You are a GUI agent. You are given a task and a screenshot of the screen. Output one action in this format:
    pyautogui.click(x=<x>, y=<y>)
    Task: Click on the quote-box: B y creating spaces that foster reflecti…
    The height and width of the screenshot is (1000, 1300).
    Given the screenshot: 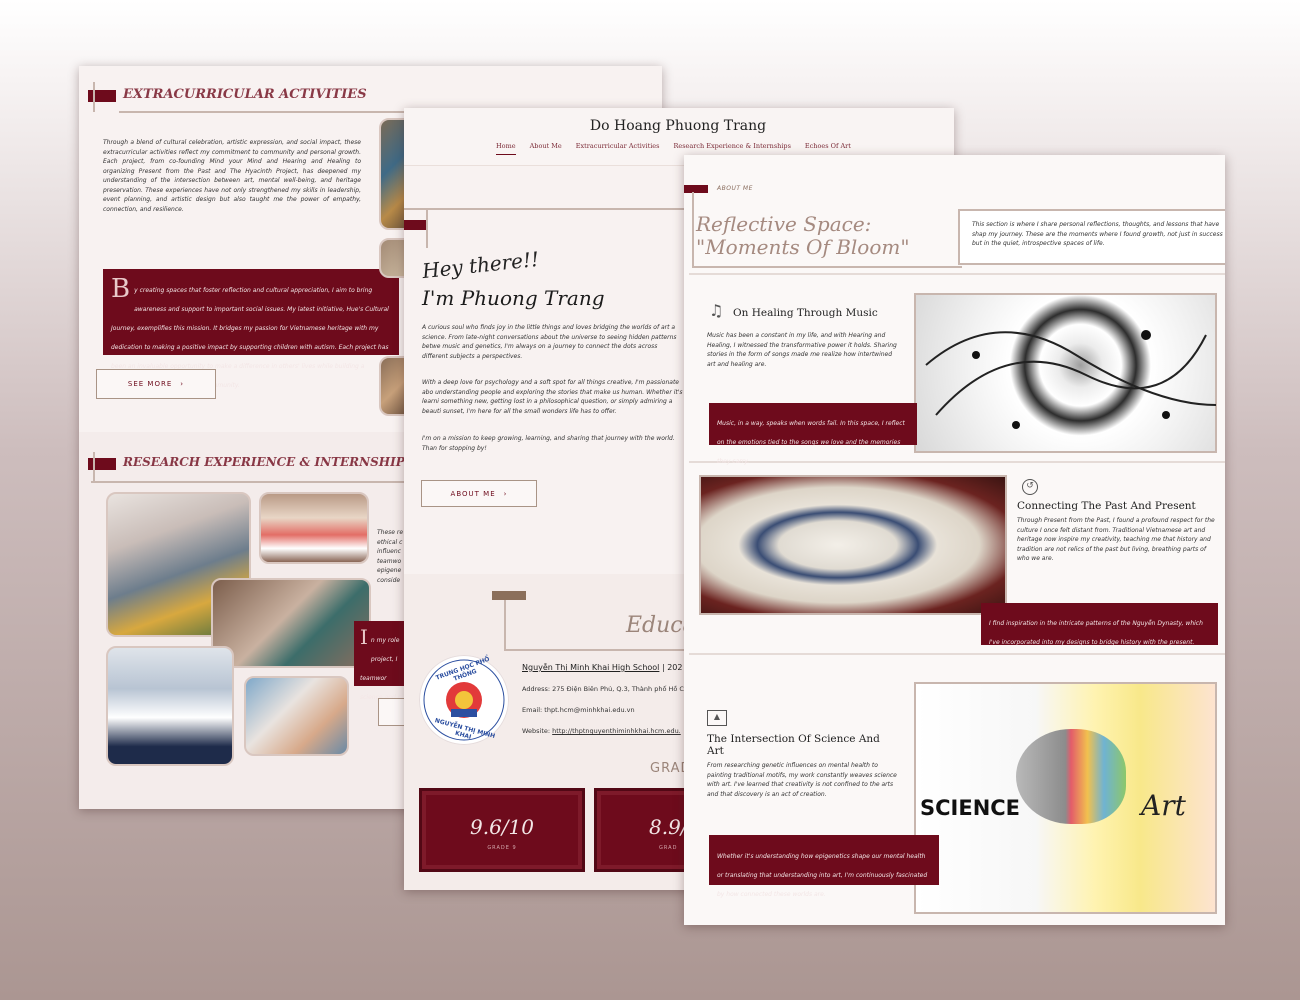 What is the action you would take?
    pyautogui.click(x=251, y=329)
    